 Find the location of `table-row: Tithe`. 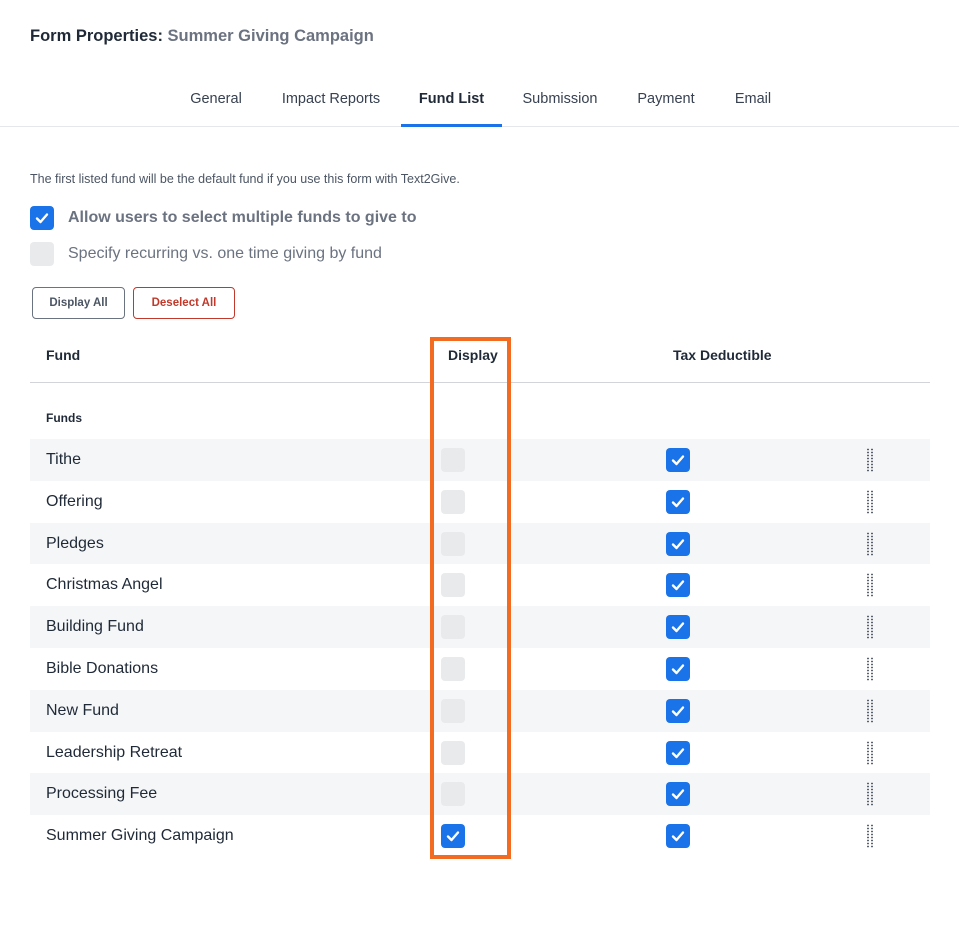

table-row: Tithe is located at coordinates (480, 460).